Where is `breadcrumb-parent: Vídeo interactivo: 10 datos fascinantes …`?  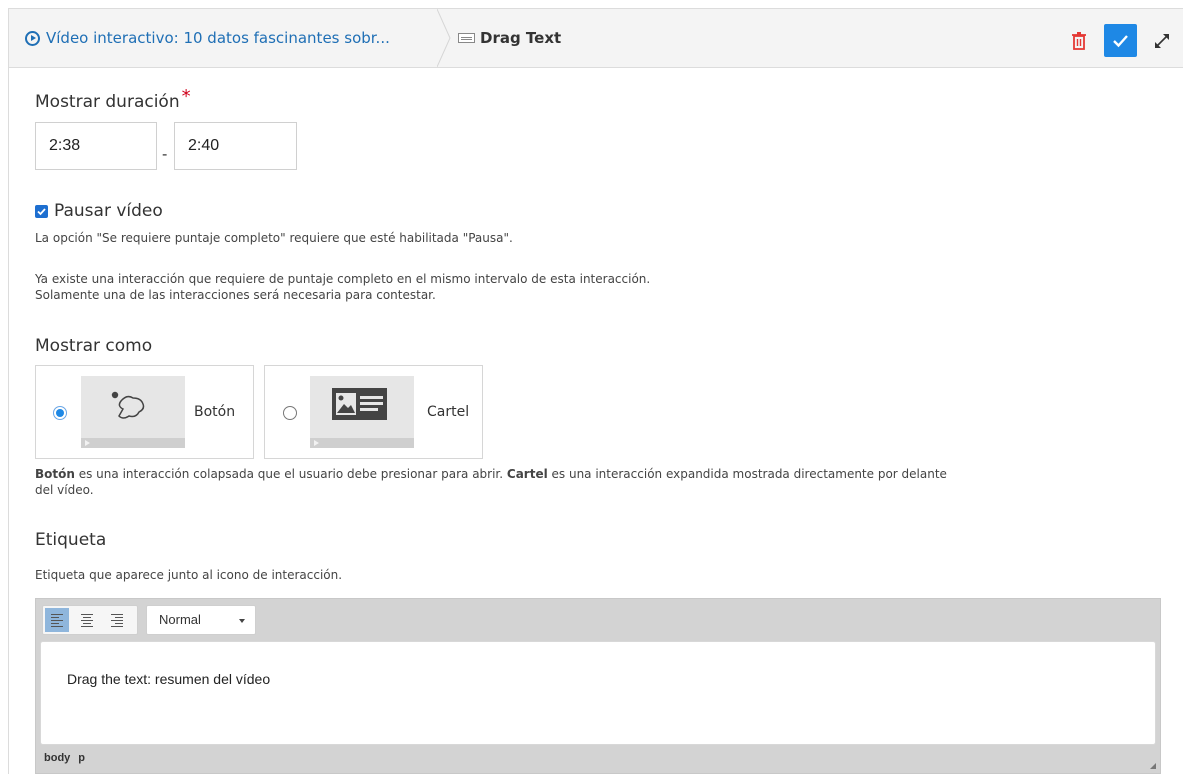
breadcrumb-parent: Vídeo interactivo: 10 datos fascinantes … is located at coordinates (223, 38).